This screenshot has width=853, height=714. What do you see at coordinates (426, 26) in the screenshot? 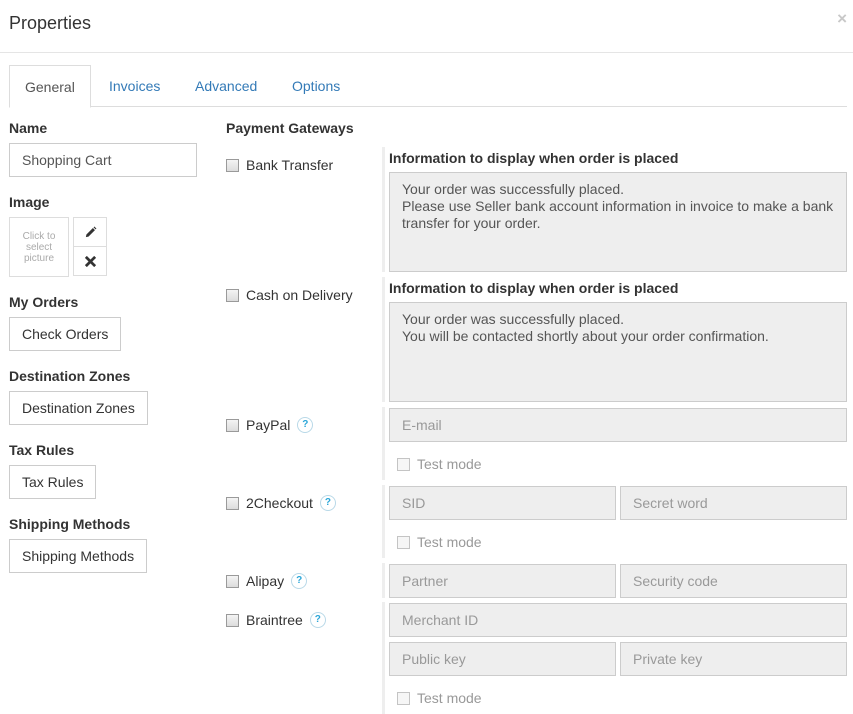
I see `dialog-header: Properties ×` at bounding box center [426, 26].